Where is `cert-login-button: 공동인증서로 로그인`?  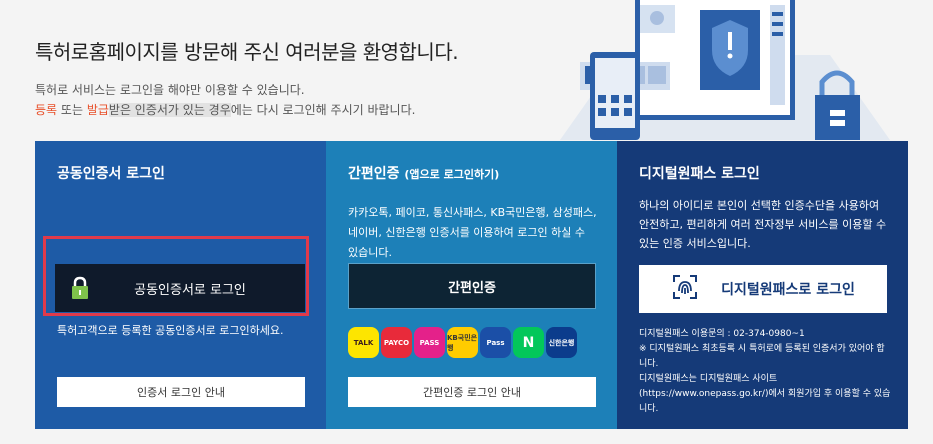 cert-login-button: 공동인증서로 로그인 is located at coordinates (180, 288).